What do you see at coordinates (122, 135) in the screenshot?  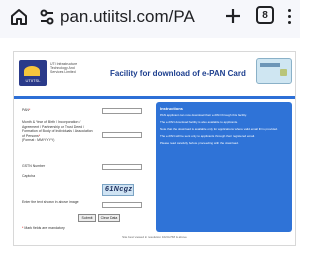 I see `dob-input` at bounding box center [122, 135].